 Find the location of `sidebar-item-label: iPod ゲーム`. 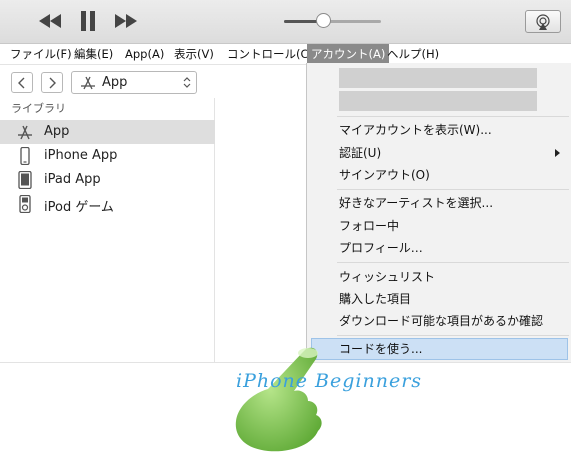

sidebar-item-label: iPod ゲーム is located at coordinates (79, 207).